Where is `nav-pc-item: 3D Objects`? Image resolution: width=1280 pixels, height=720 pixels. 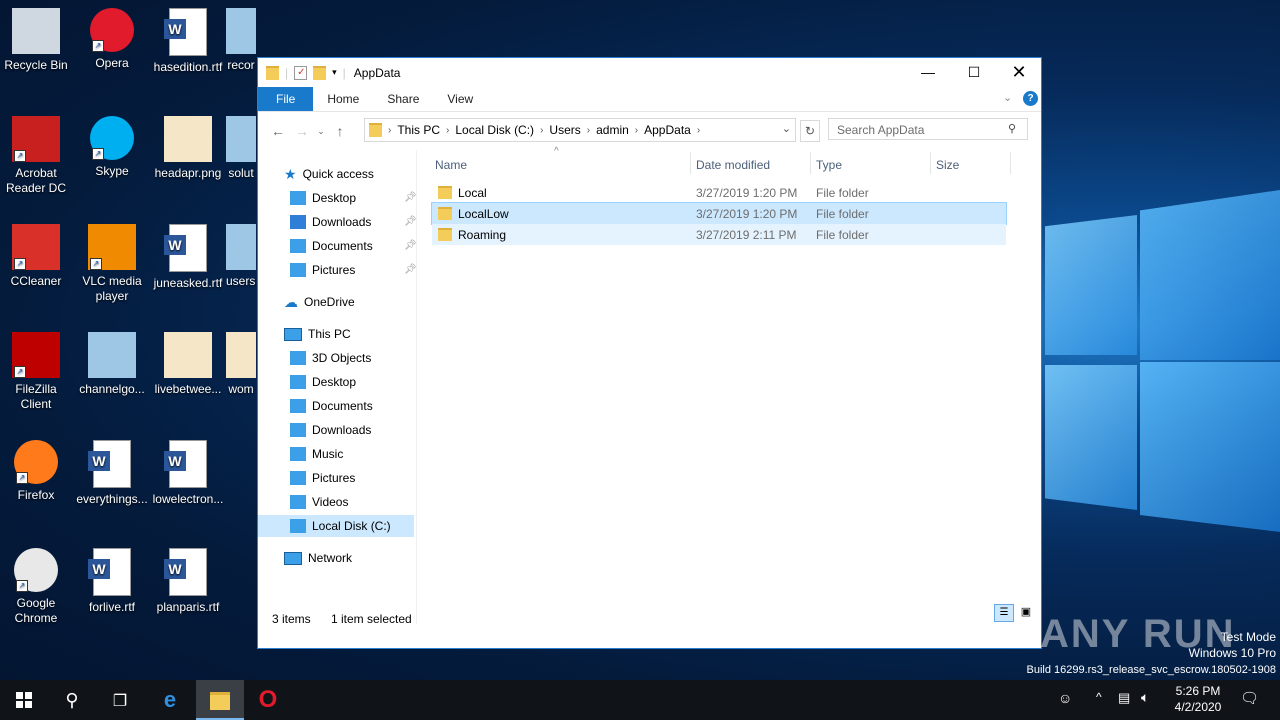 nav-pc-item: 3D Objects is located at coordinates (336, 358).